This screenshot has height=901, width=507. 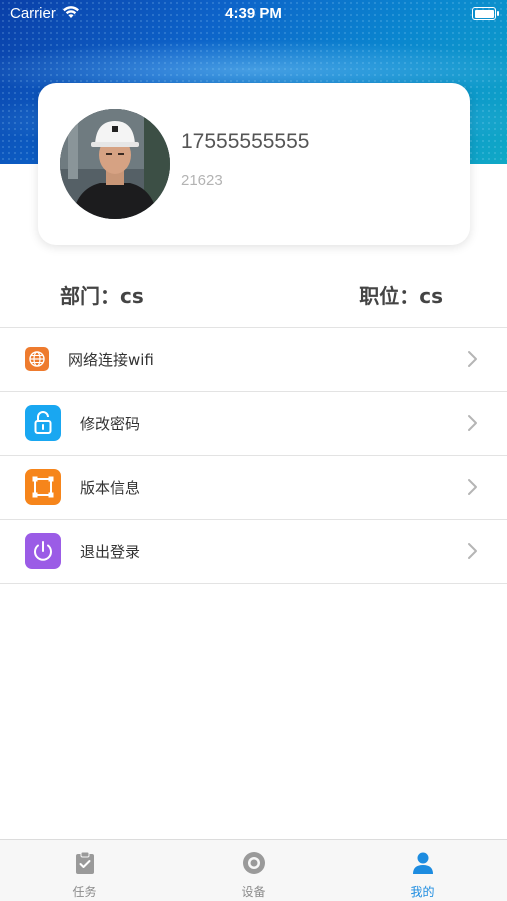 I want to click on position-label: 职位：cs, so click(x=401, y=296).